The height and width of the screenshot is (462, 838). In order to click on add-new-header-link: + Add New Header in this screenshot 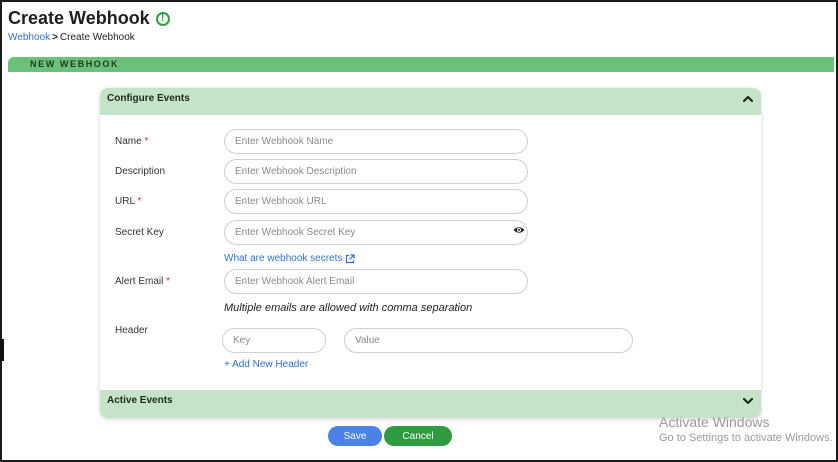, I will do `click(266, 364)`.